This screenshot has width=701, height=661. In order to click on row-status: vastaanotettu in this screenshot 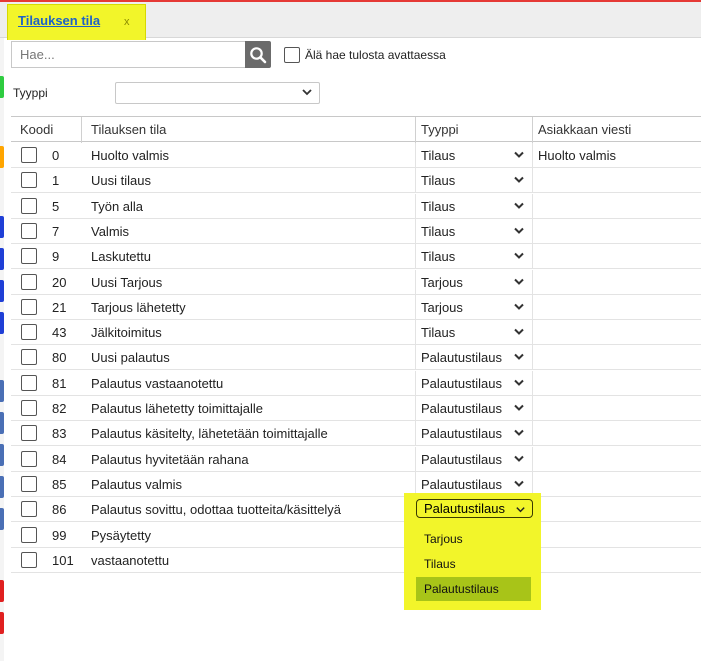, I will do `click(130, 560)`.